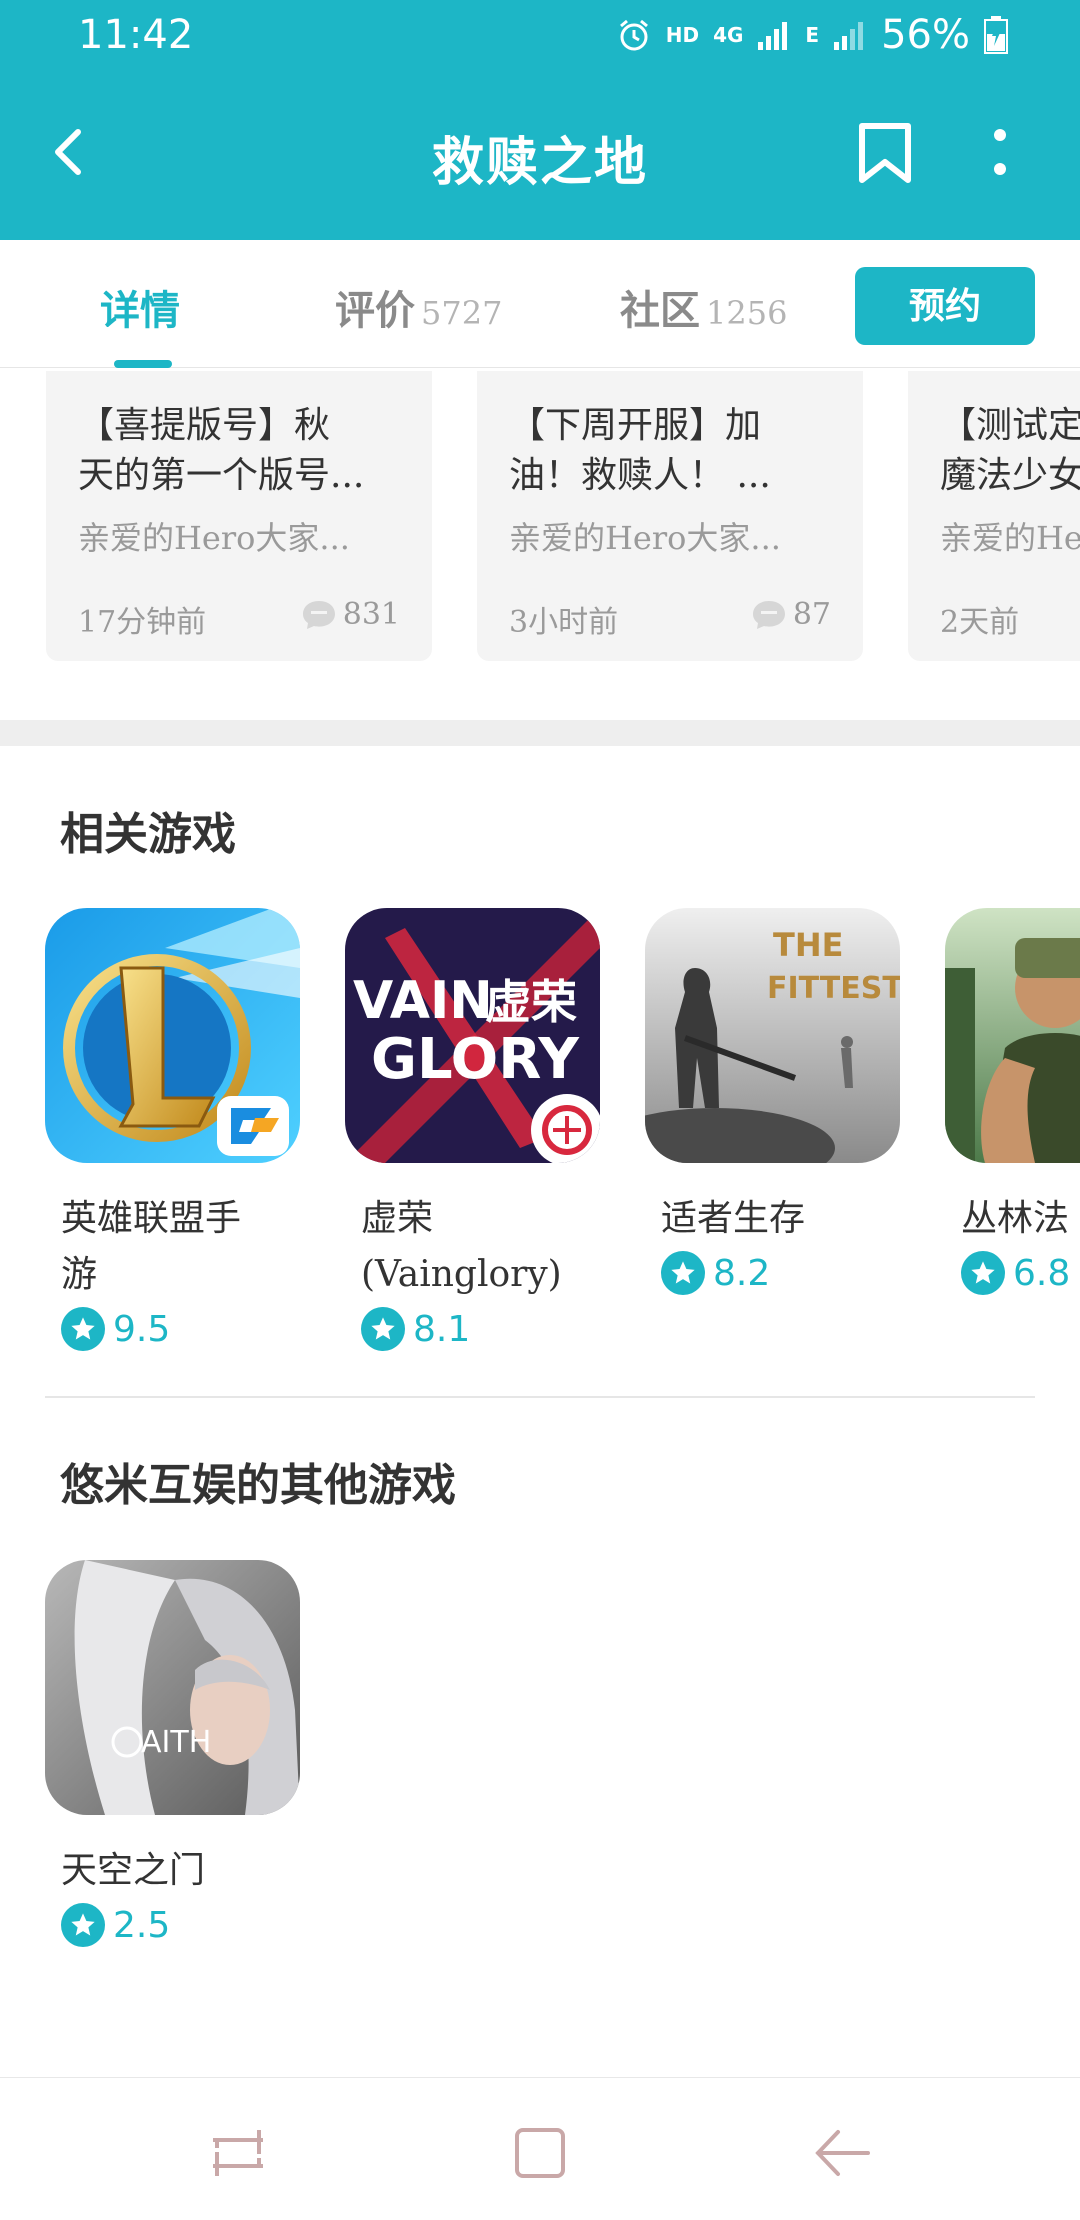 The width and height of the screenshot is (1080, 2220). I want to click on post-title-line: 【下周开服】加, so click(635, 425).